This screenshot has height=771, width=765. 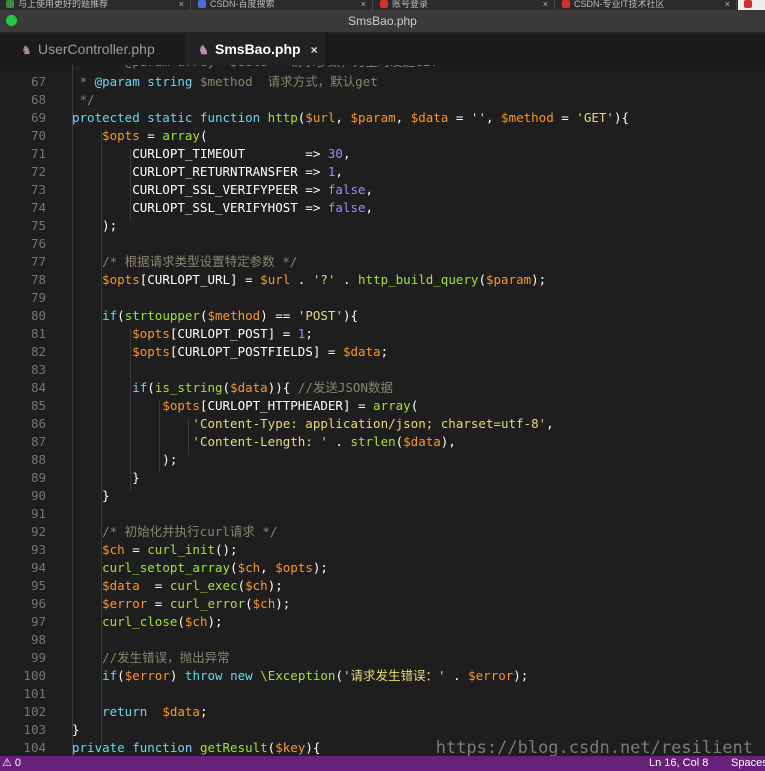 I want to click on code-line: 90 }, so click(x=382, y=496).